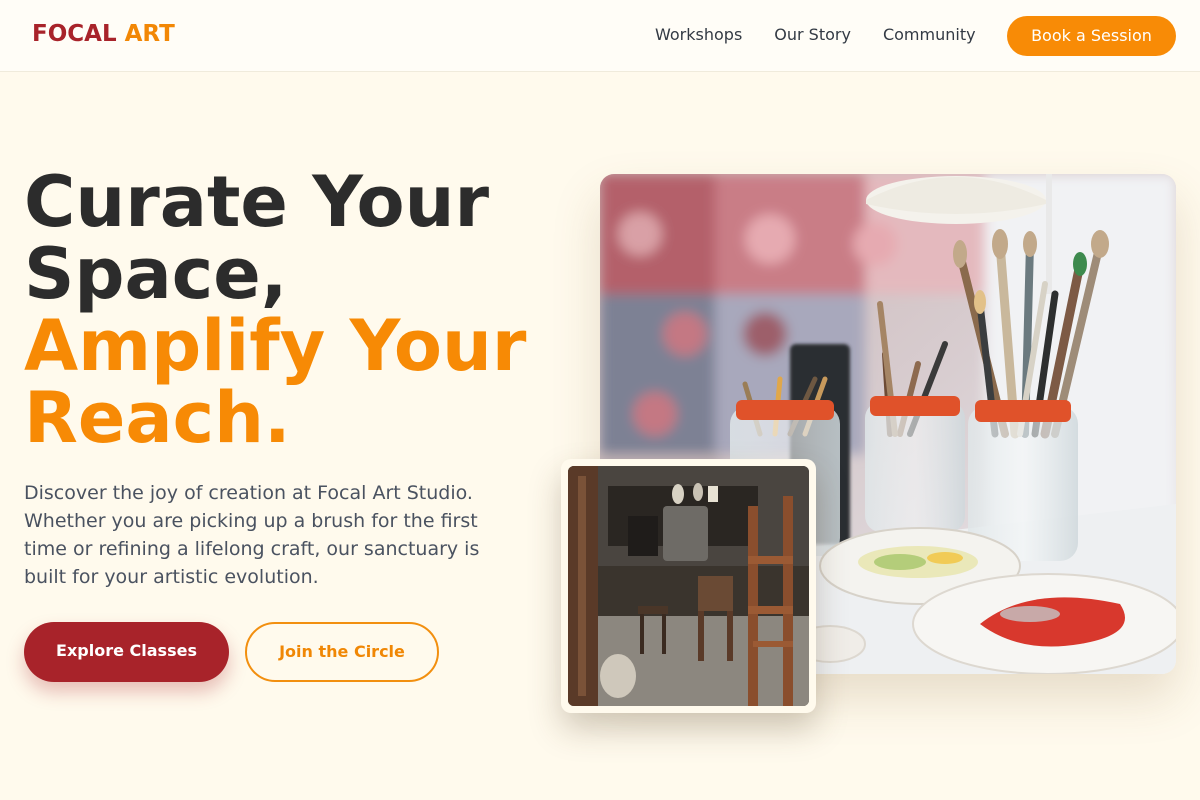 The height and width of the screenshot is (800, 1200). I want to click on headline-line-2: Space,, so click(156, 274).